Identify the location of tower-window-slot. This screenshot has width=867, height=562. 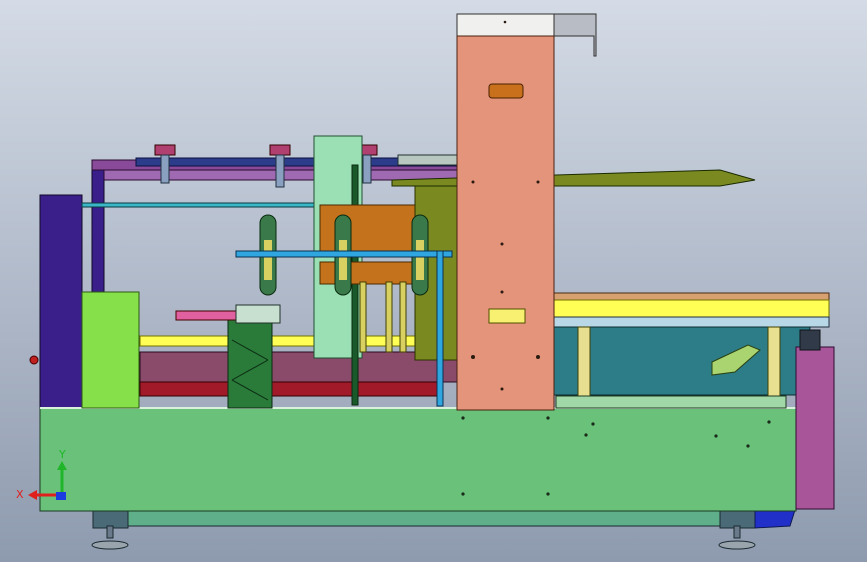
(507, 316).